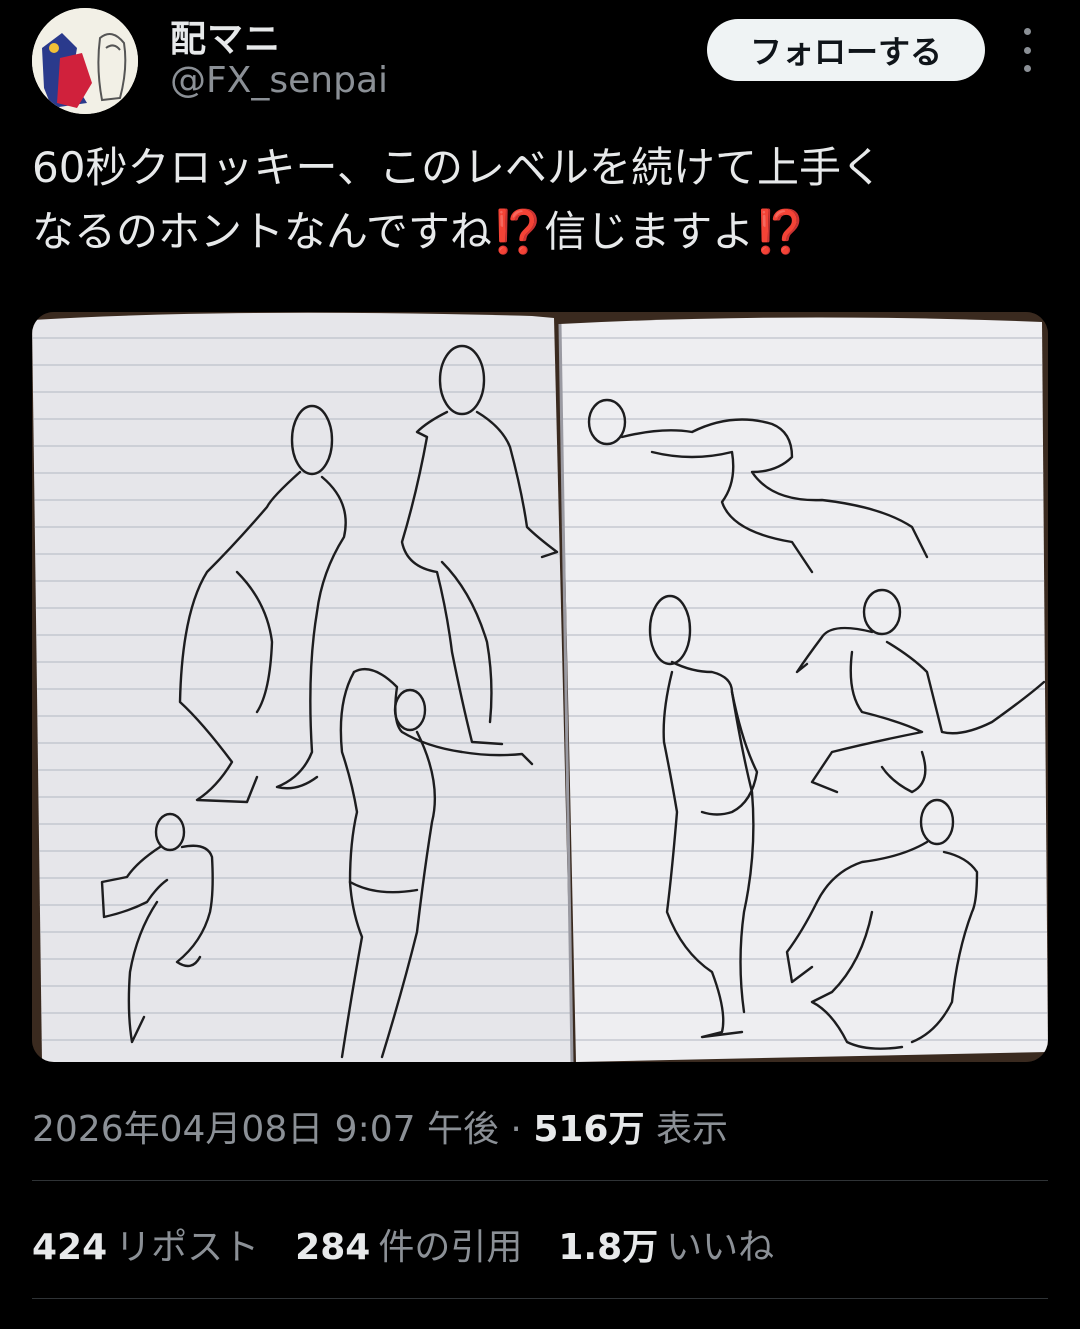  Describe the element at coordinates (608, 1247) in the screenshot. I see `likes-count: 1.8万` at that location.